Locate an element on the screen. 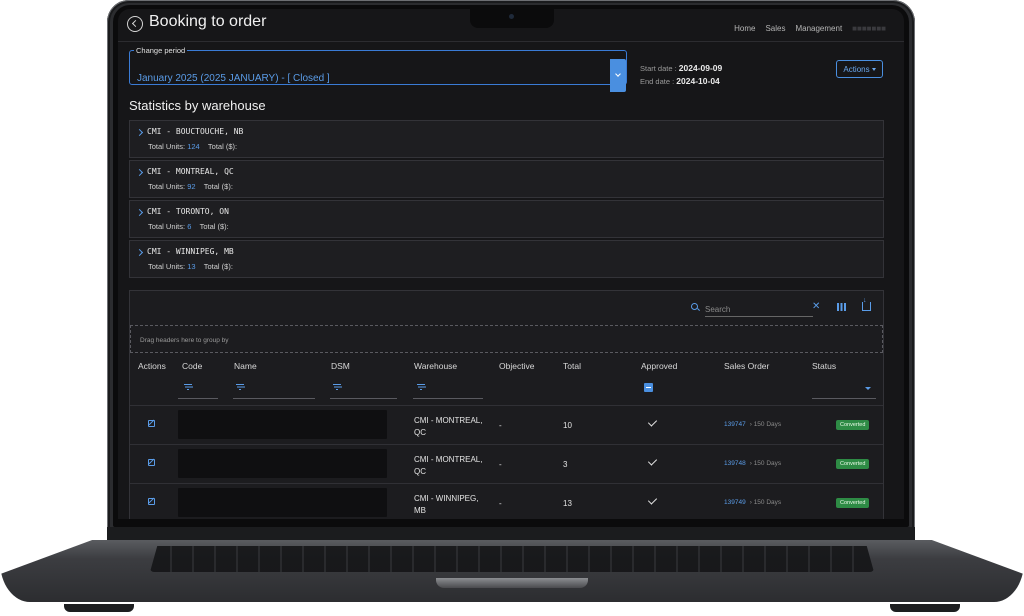 This screenshot has height=616, width=1024. start-date-label: Start date : is located at coordinates (658, 68).